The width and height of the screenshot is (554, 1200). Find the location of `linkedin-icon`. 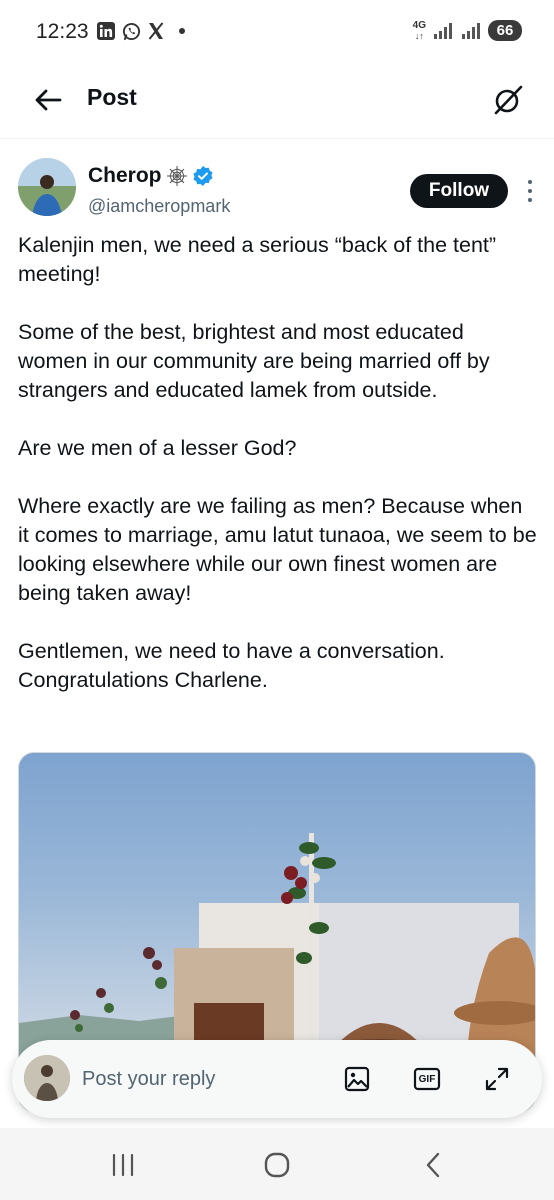

linkedin-icon is located at coordinates (106, 31).